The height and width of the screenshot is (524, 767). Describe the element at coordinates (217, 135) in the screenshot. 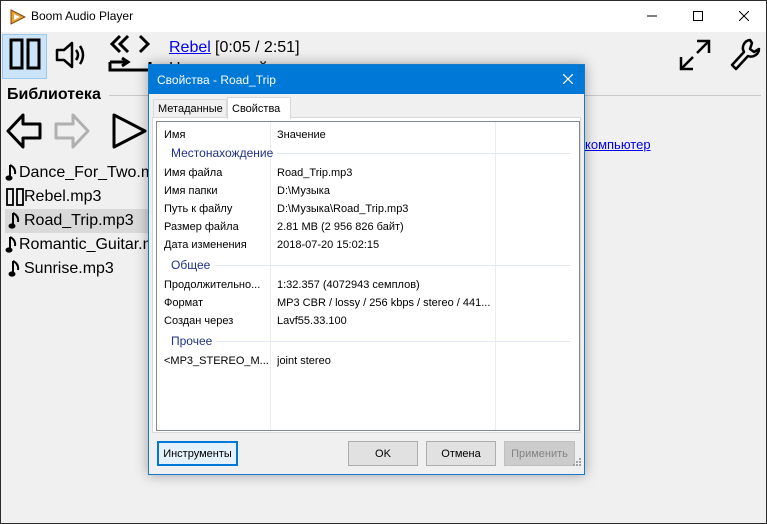

I see `column-header-name: Имя` at that location.